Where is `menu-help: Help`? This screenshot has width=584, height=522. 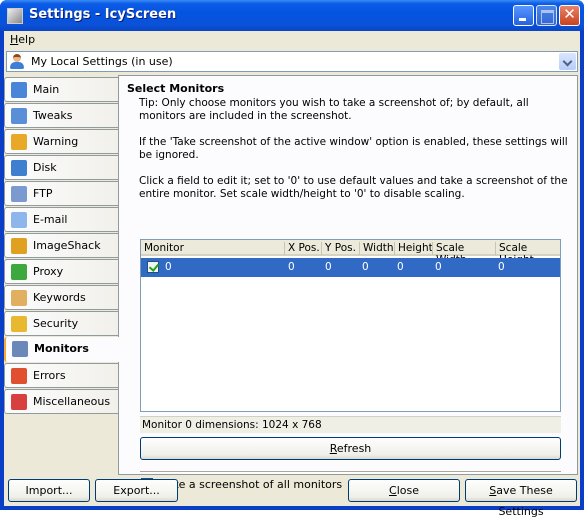
menu-help: Help is located at coordinates (22, 39).